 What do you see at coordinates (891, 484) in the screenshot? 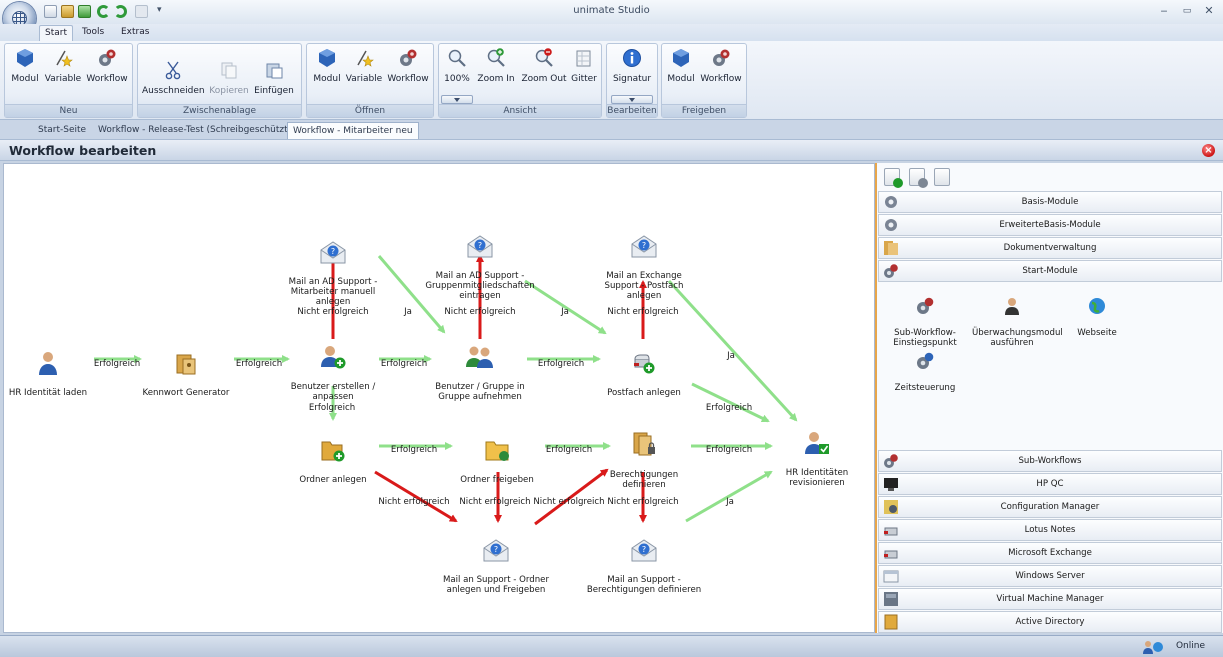
I see `monitor-icon` at bounding box center [891, 484].